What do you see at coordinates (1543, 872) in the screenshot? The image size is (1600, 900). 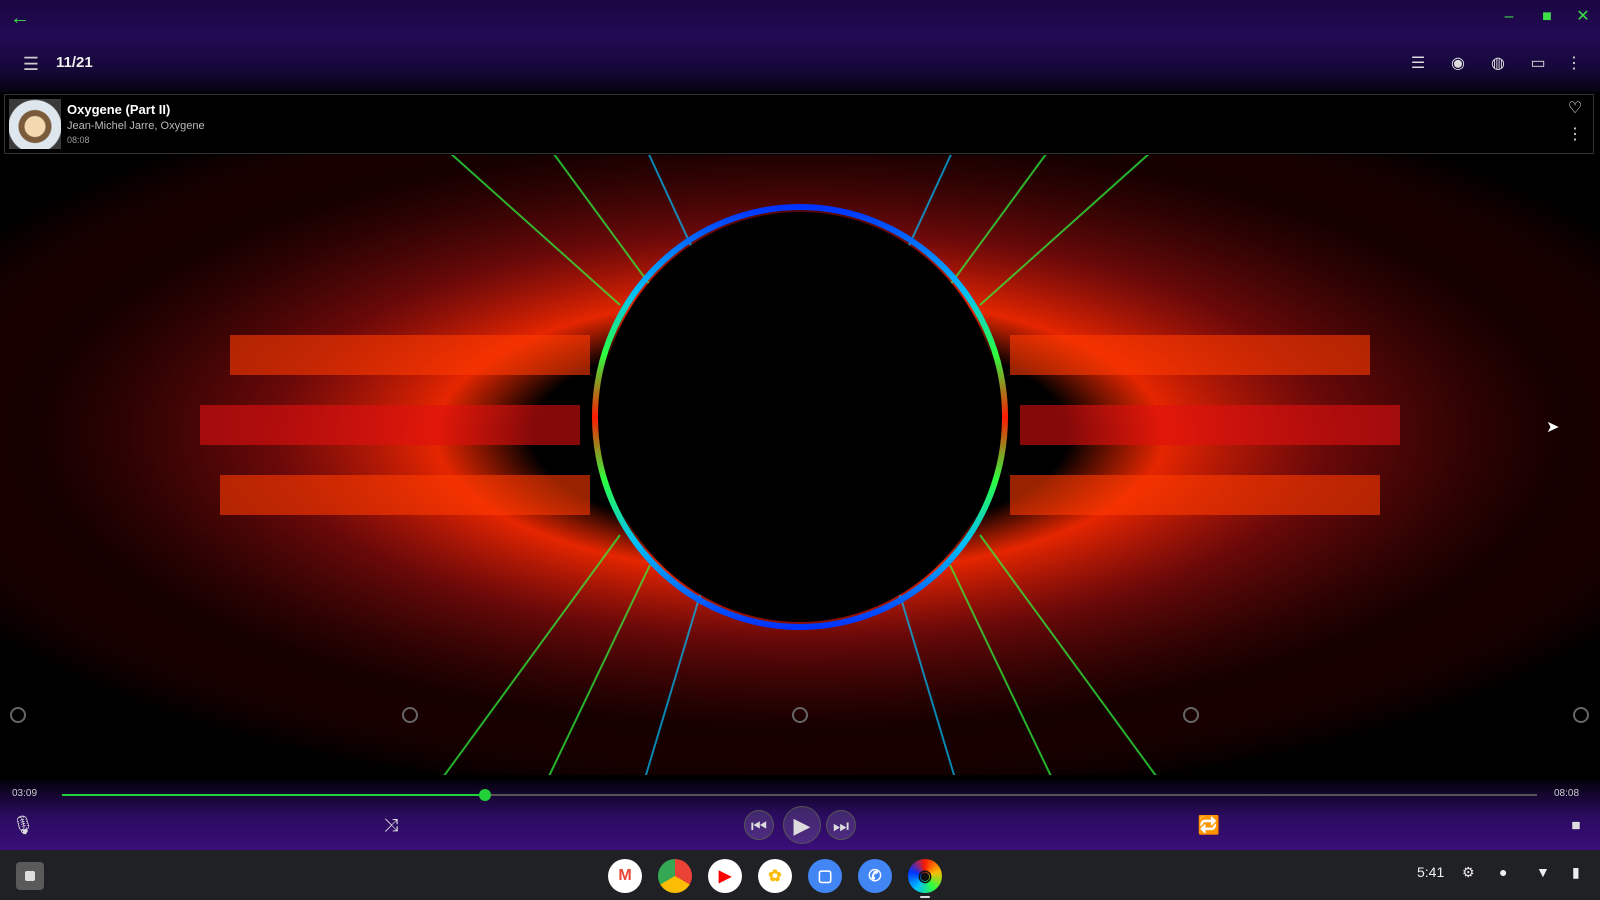 I see `wifi-icon: ▼` at bounding box center [1543, 872].